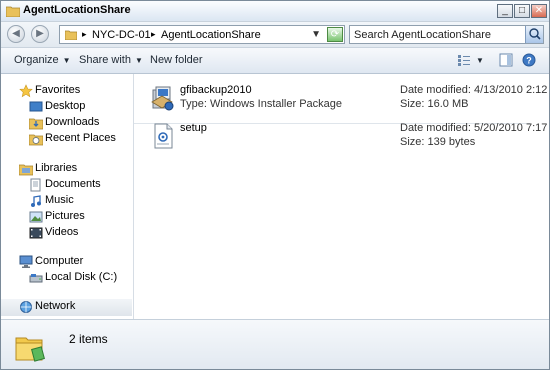 This screenshot has height=370, width=550. Describe the element at coordinates (505, 11) in the screenshot. I see `minimize-button: _` at that location.